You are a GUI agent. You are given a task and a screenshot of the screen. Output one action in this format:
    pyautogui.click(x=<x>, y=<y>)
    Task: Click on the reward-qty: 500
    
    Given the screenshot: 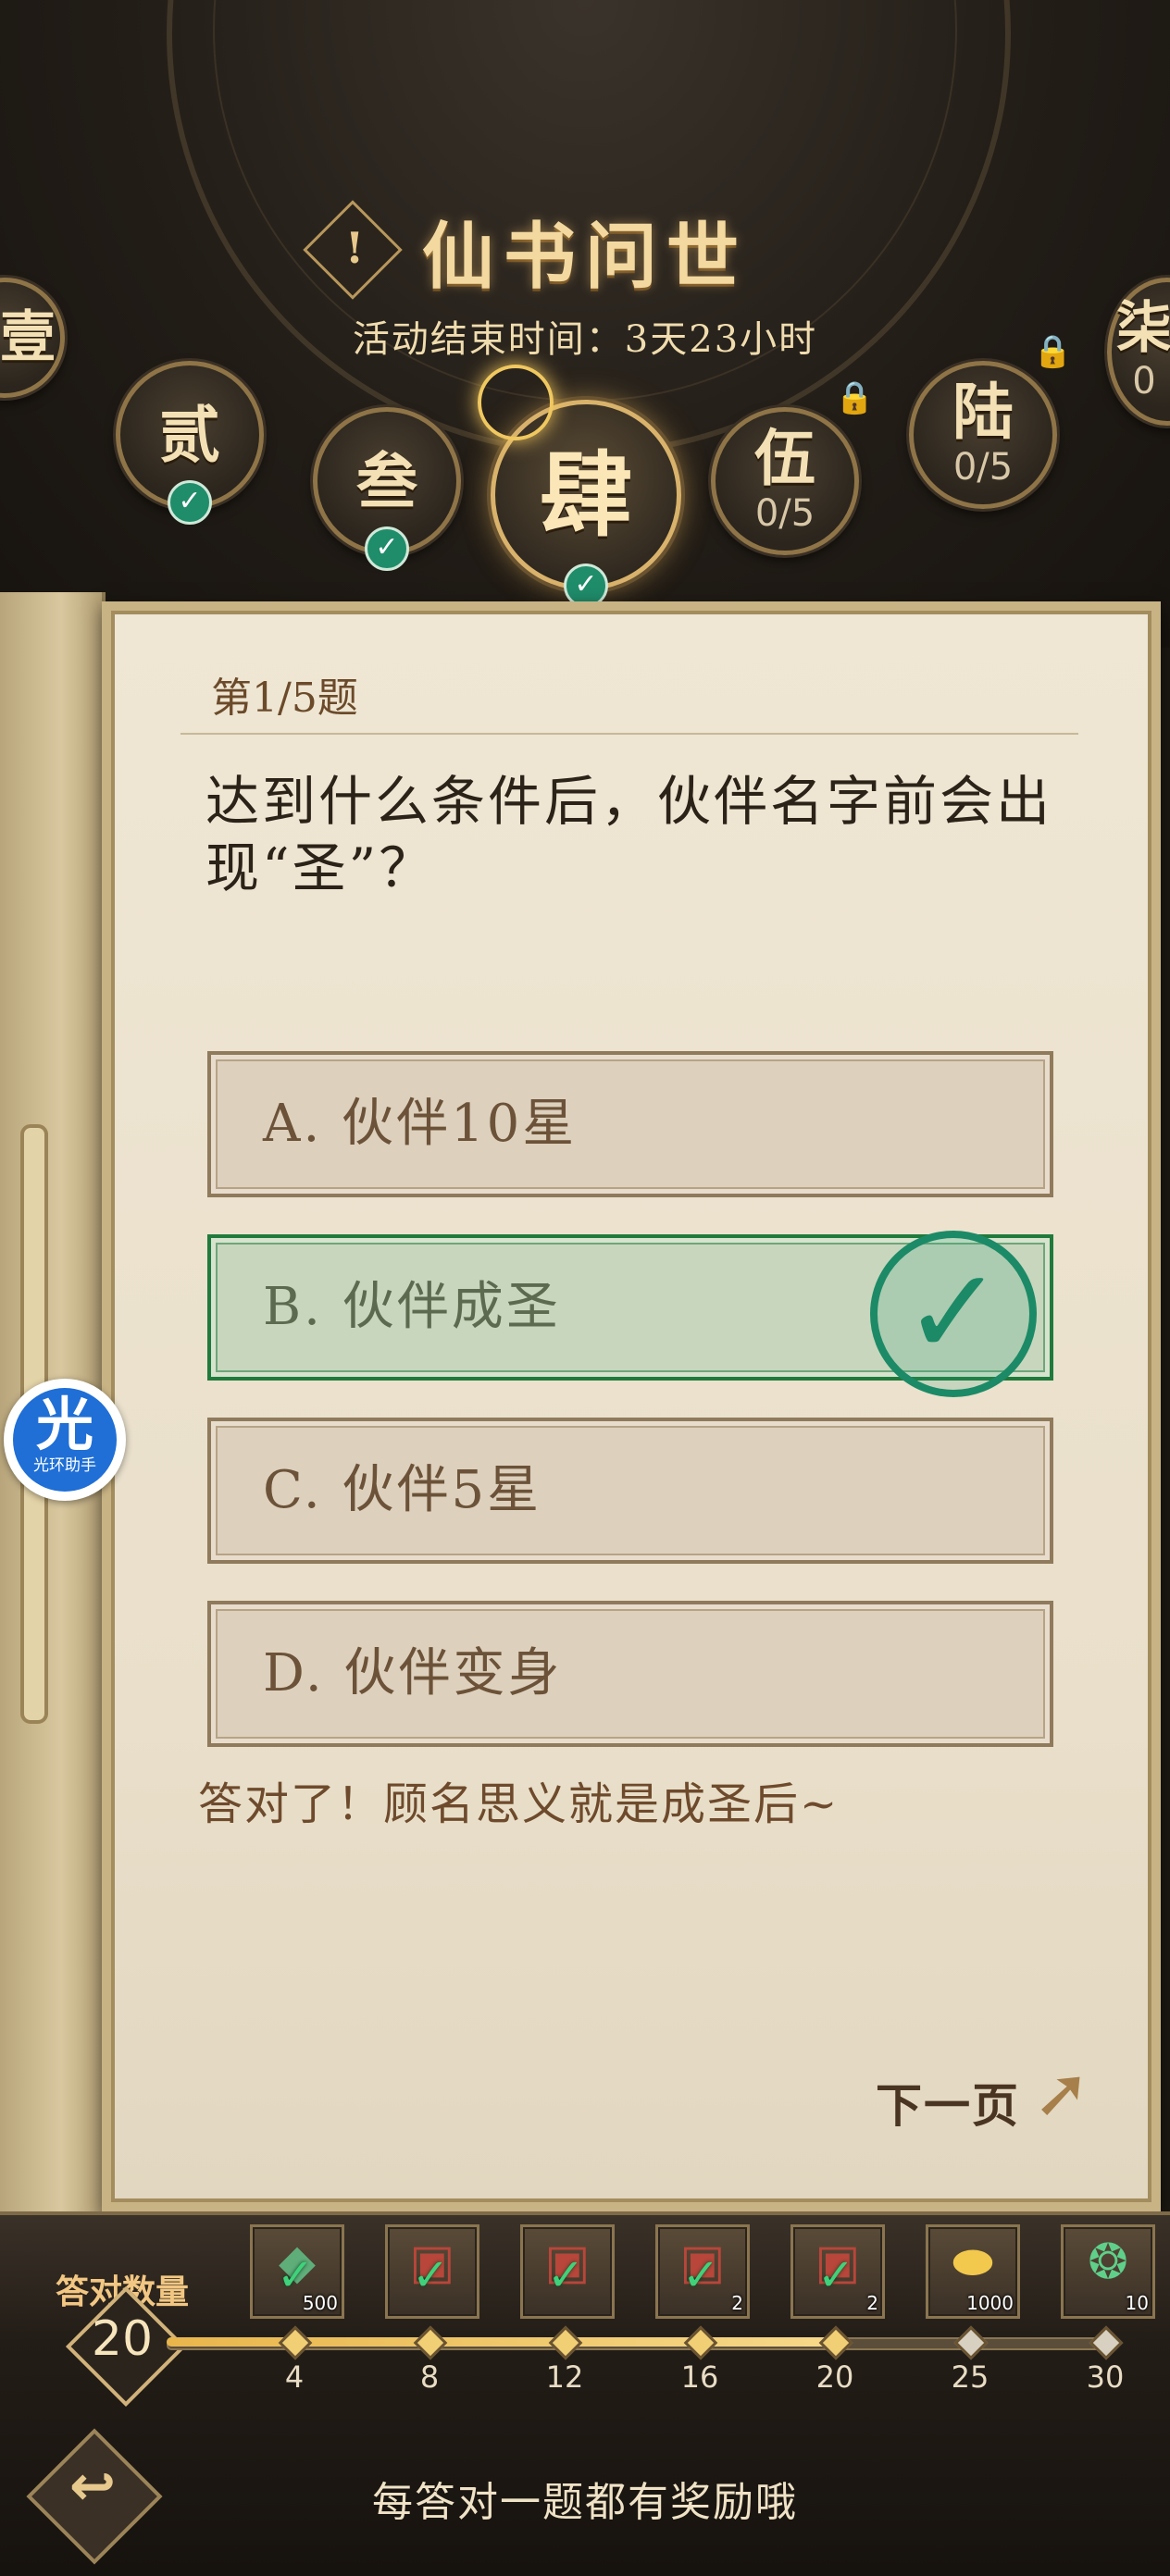 What is the action you would take?
    pyautogui.click(x=320, y=2303)
    